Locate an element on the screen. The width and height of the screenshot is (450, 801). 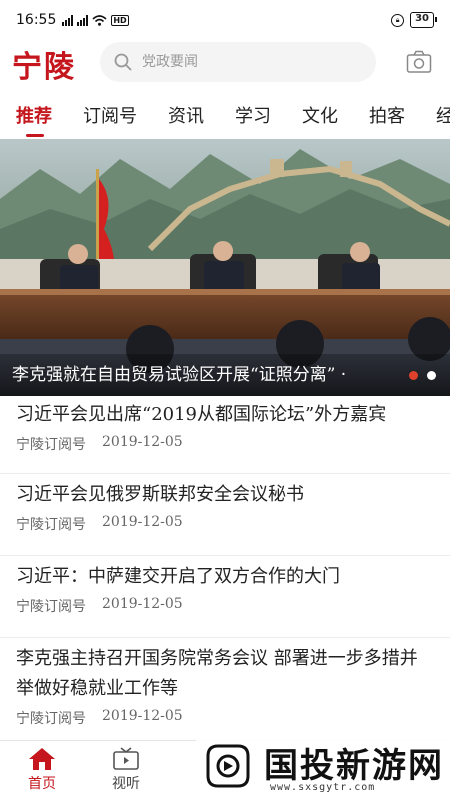
search-input is located at coordinates (242, 62).